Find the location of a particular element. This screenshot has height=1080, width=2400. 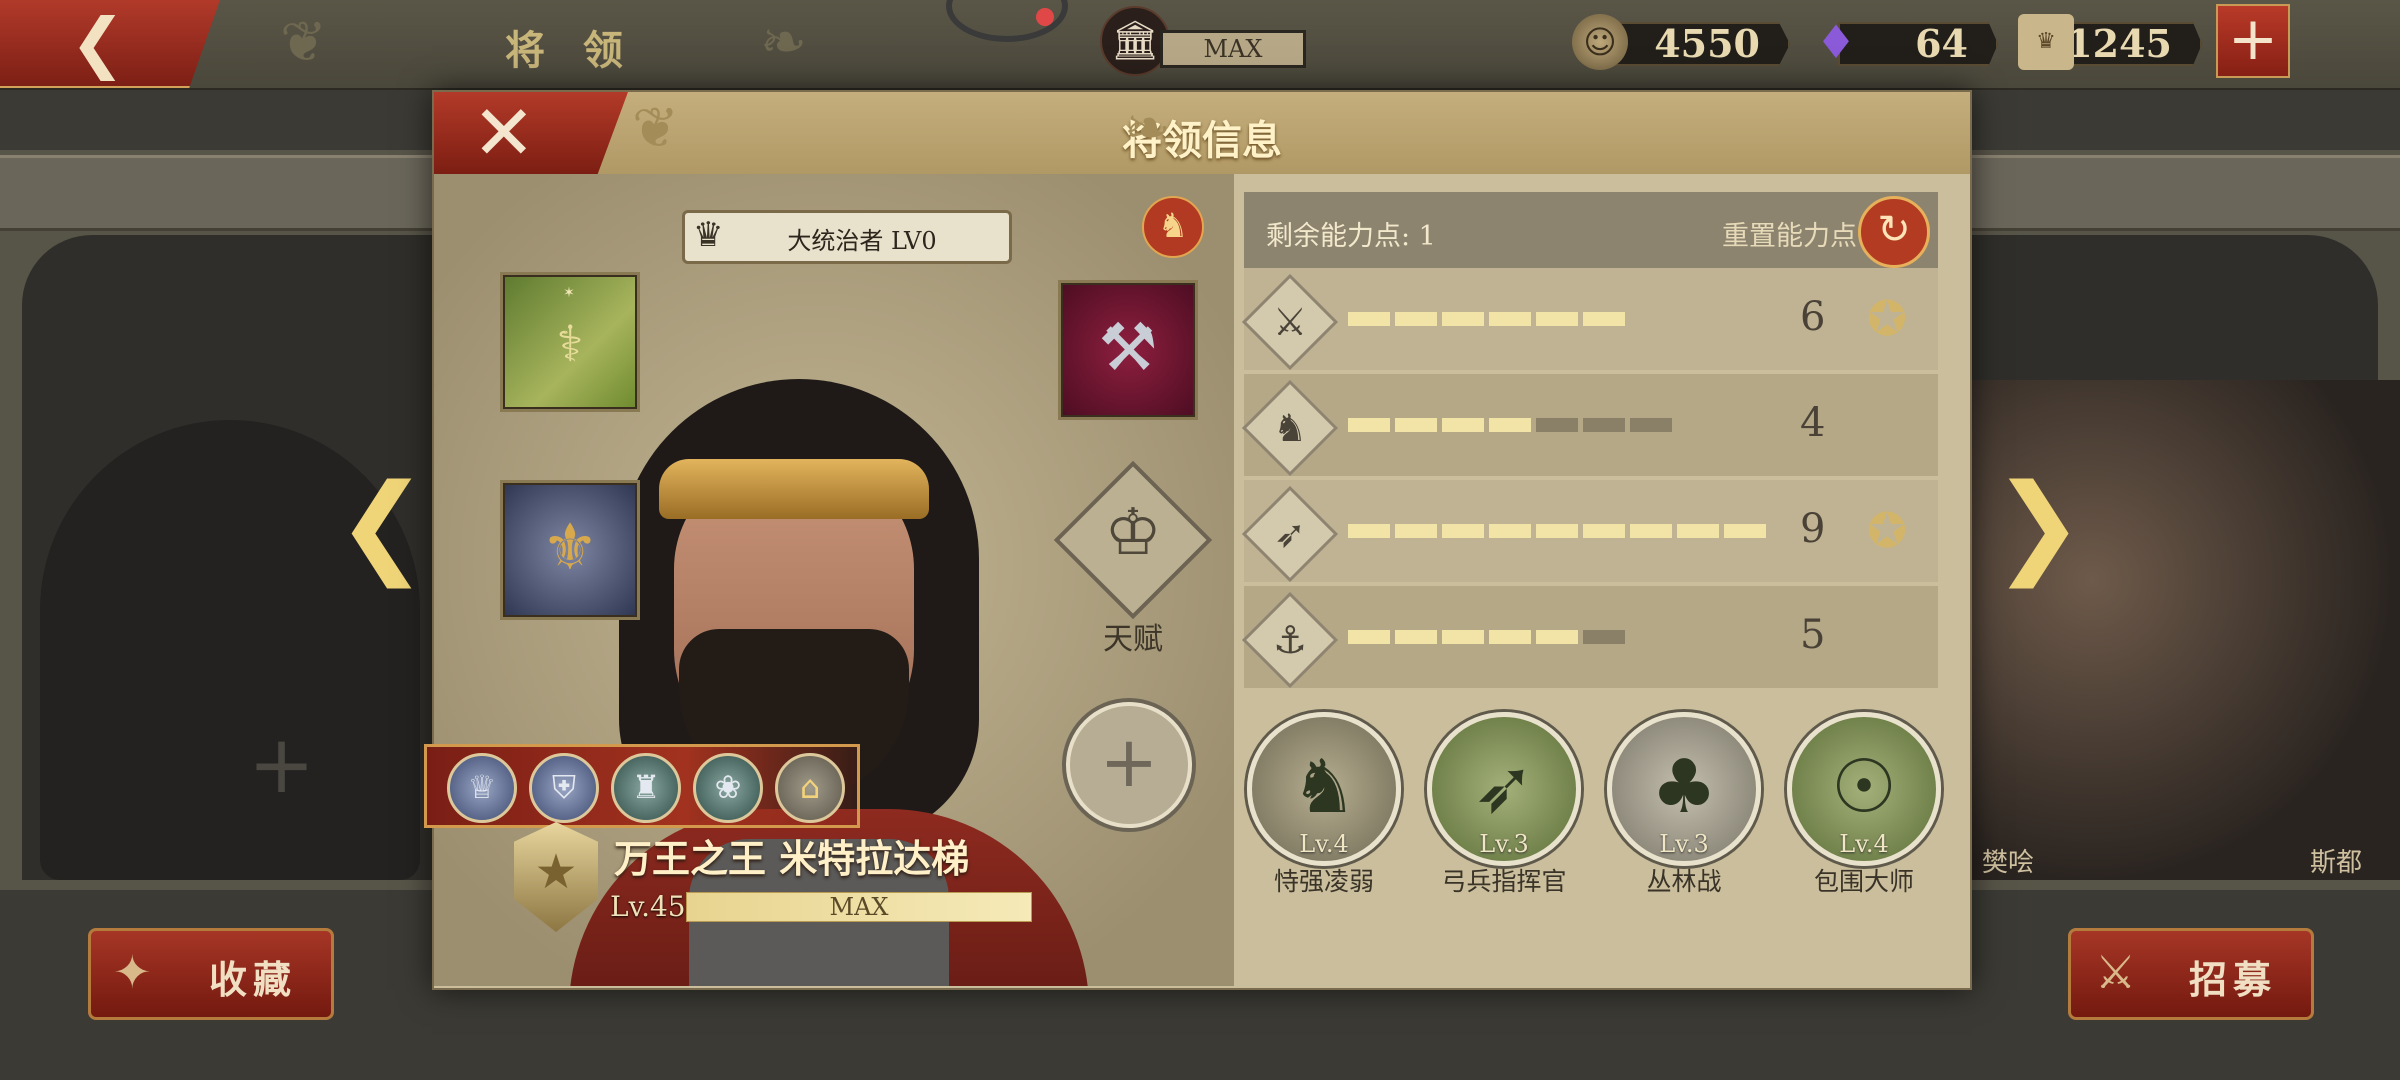

stat-row: ⚓ 5 is located at coordinates (1589, 637).